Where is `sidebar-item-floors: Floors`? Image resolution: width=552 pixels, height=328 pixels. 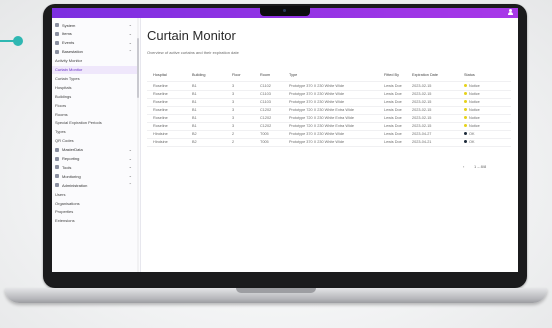
sidebar-item-floors: Floors is located at coordinates (95, 105).